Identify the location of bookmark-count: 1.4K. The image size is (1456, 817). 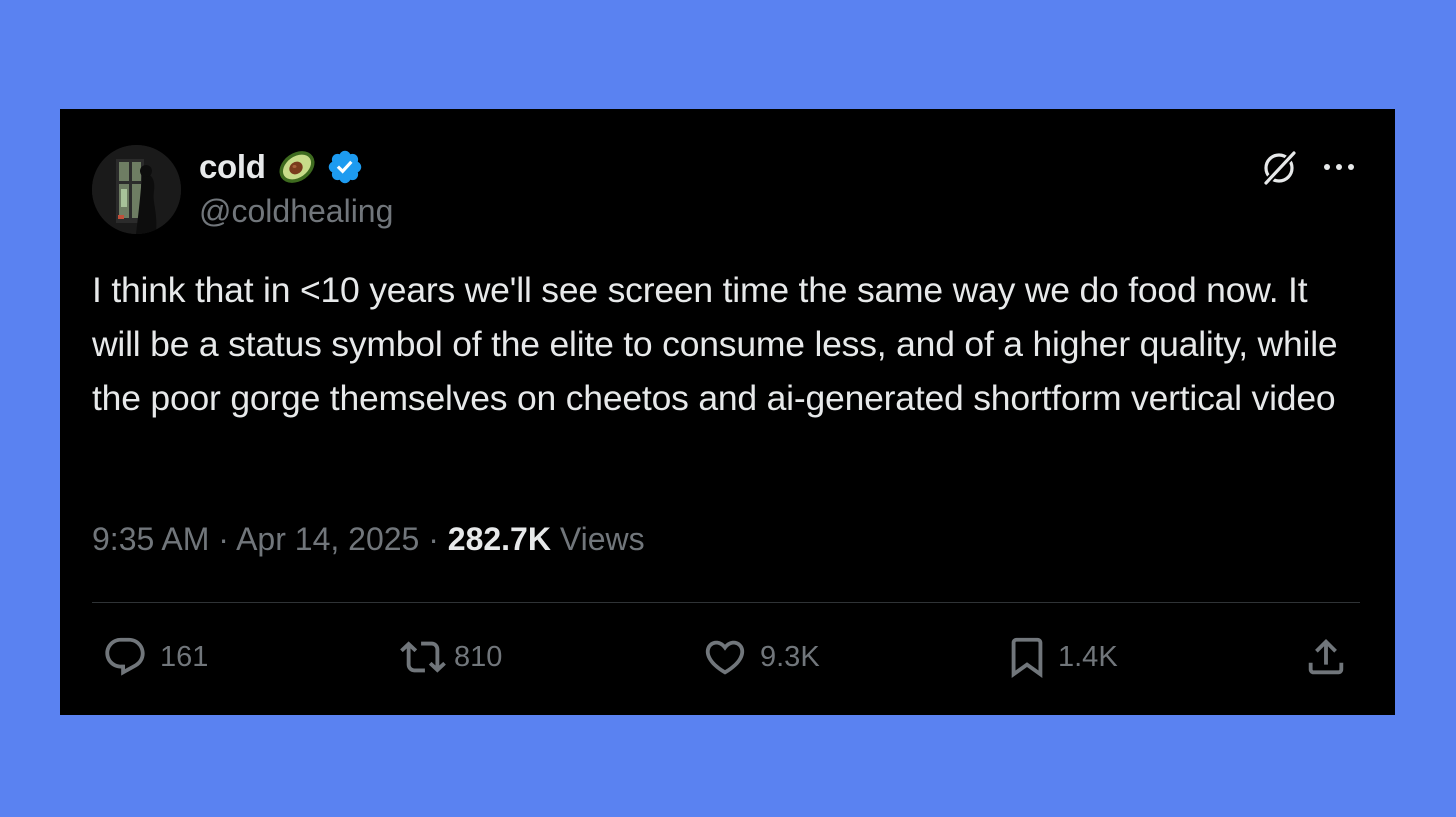
(1088, 656).